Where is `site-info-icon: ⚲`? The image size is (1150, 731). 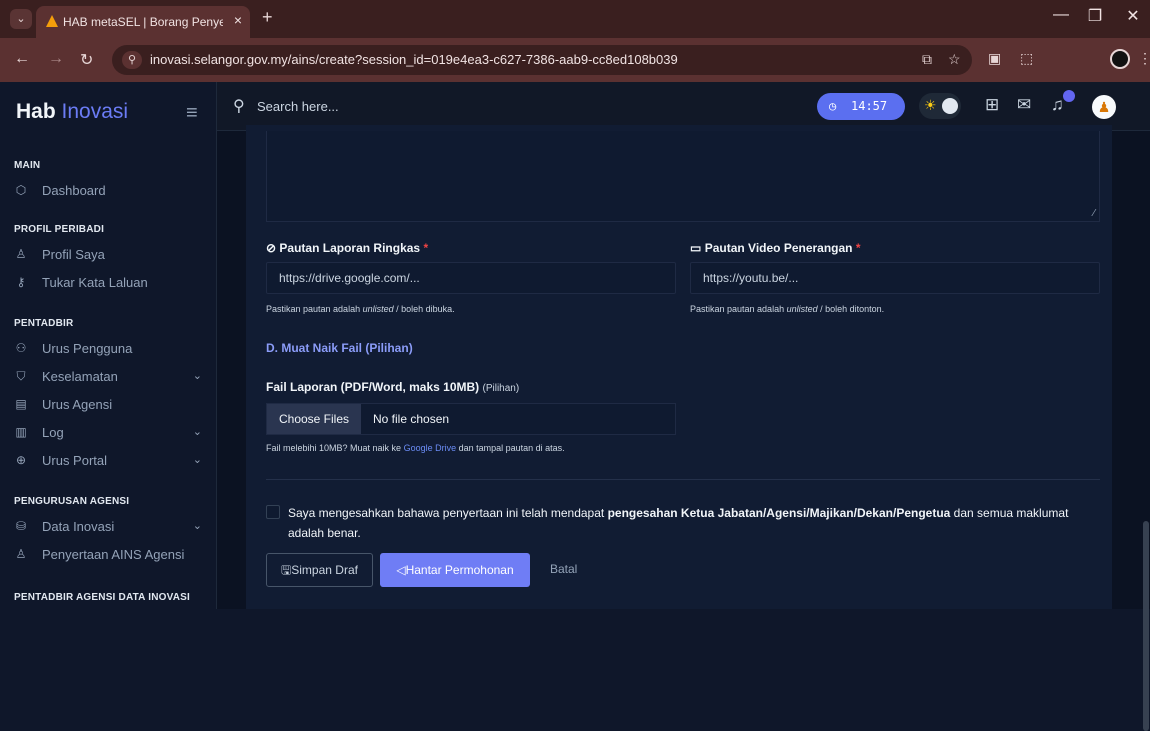 site-info-icon: ⚲ is located at coordinates (132, 60).